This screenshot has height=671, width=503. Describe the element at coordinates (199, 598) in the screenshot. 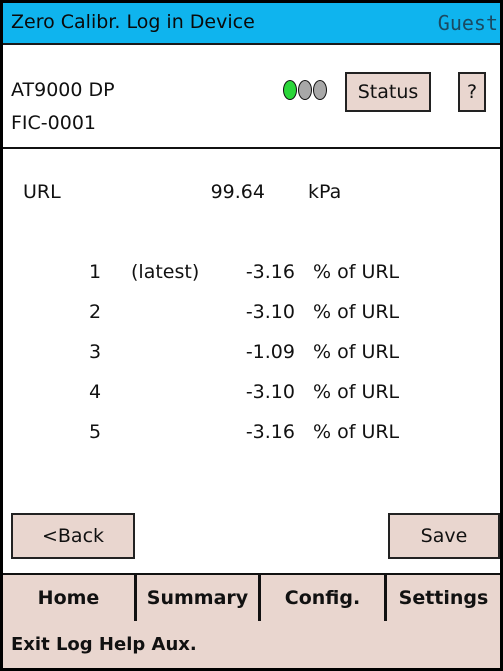

I see `tab-summary: Summary` at that location.